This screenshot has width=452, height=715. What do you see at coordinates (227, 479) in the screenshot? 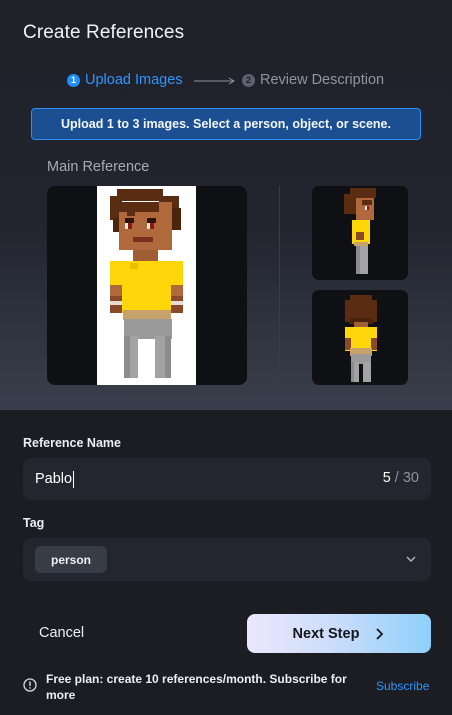
I see `reference-name-input: Pablo 5 / 30` at bounding box center [227, 479].